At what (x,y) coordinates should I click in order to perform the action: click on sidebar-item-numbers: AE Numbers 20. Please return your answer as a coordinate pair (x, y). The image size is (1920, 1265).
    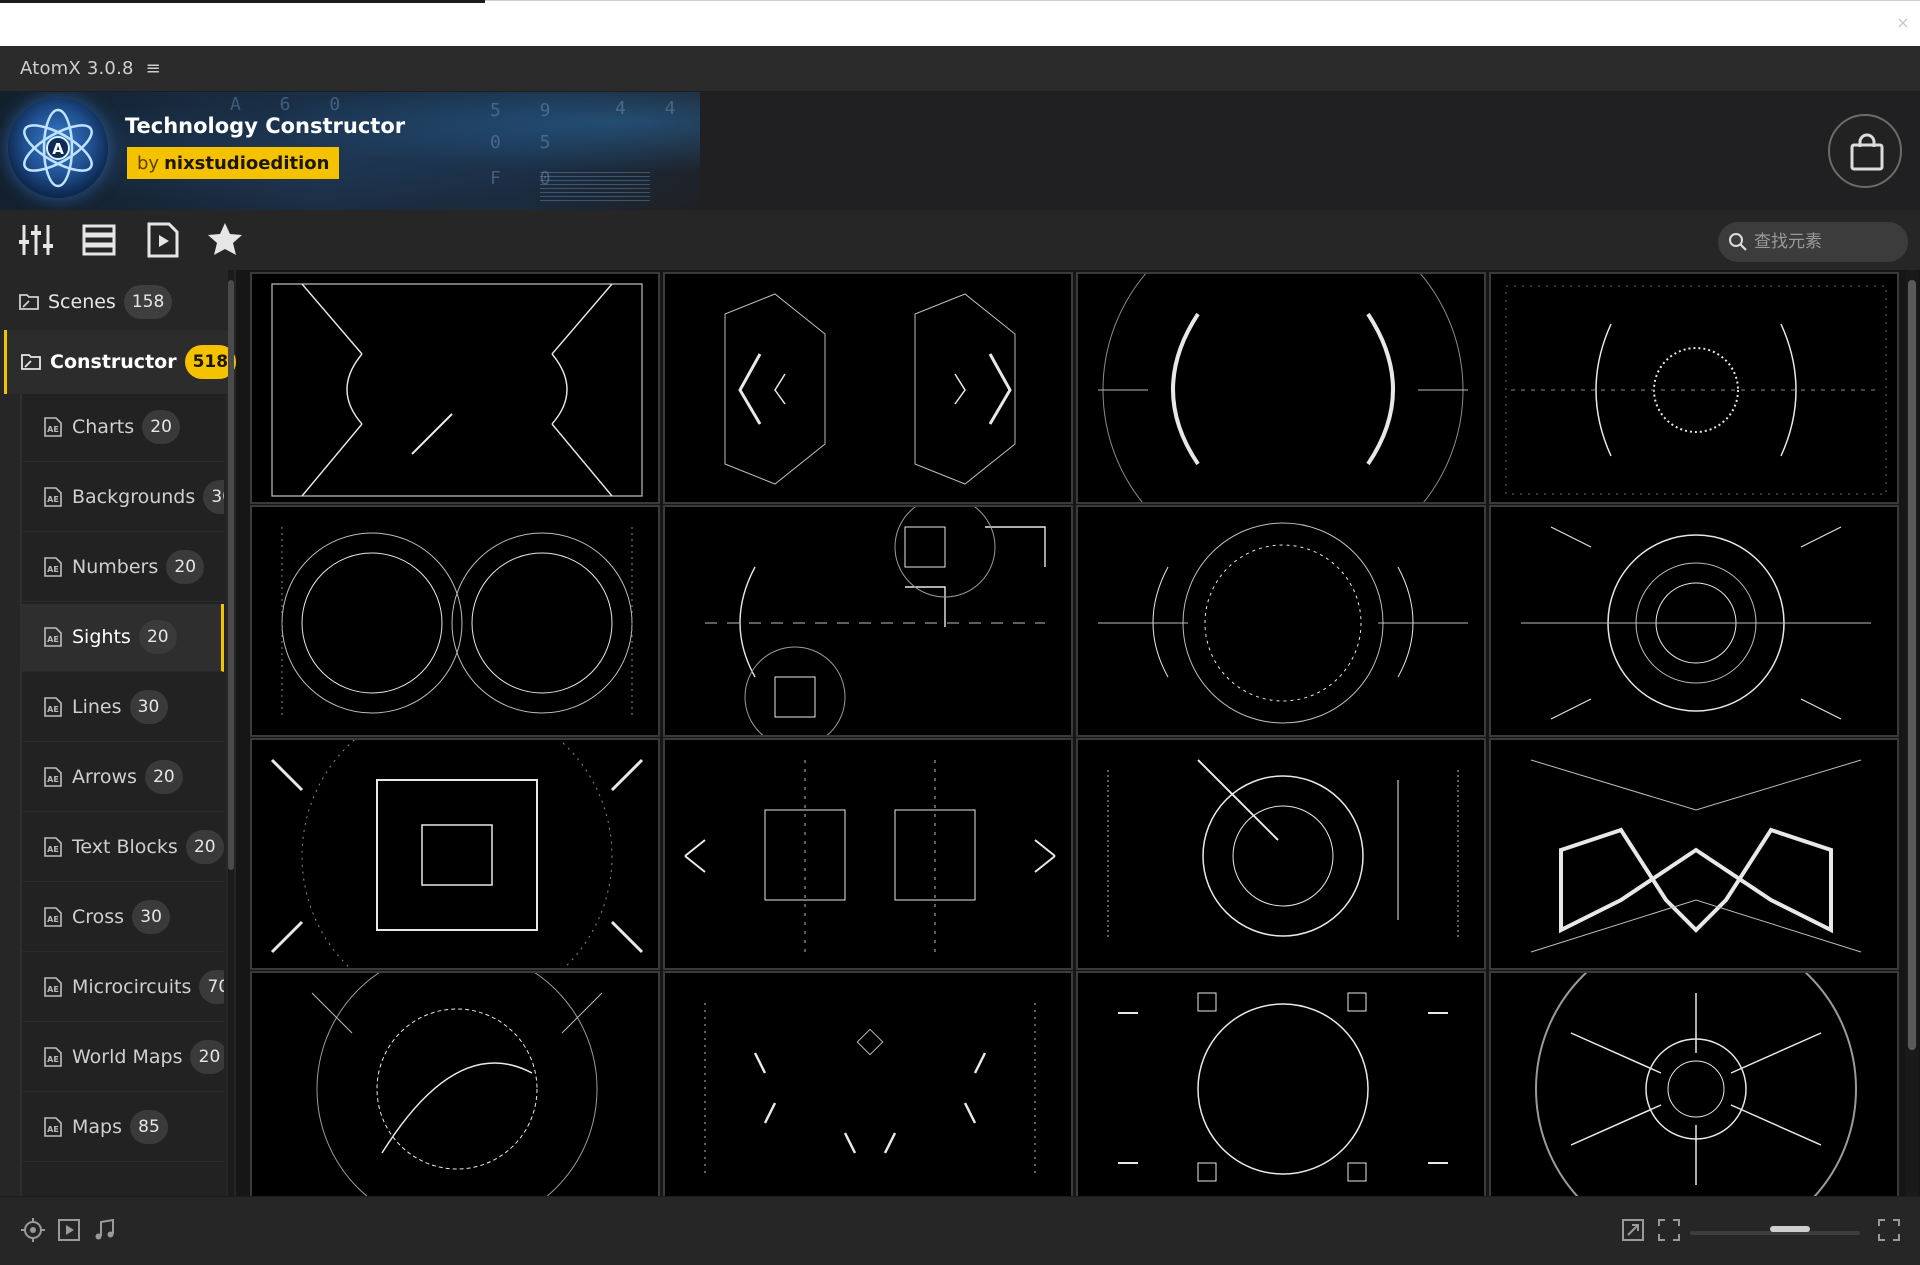
    Looking at the image, I should click on (123, 568).